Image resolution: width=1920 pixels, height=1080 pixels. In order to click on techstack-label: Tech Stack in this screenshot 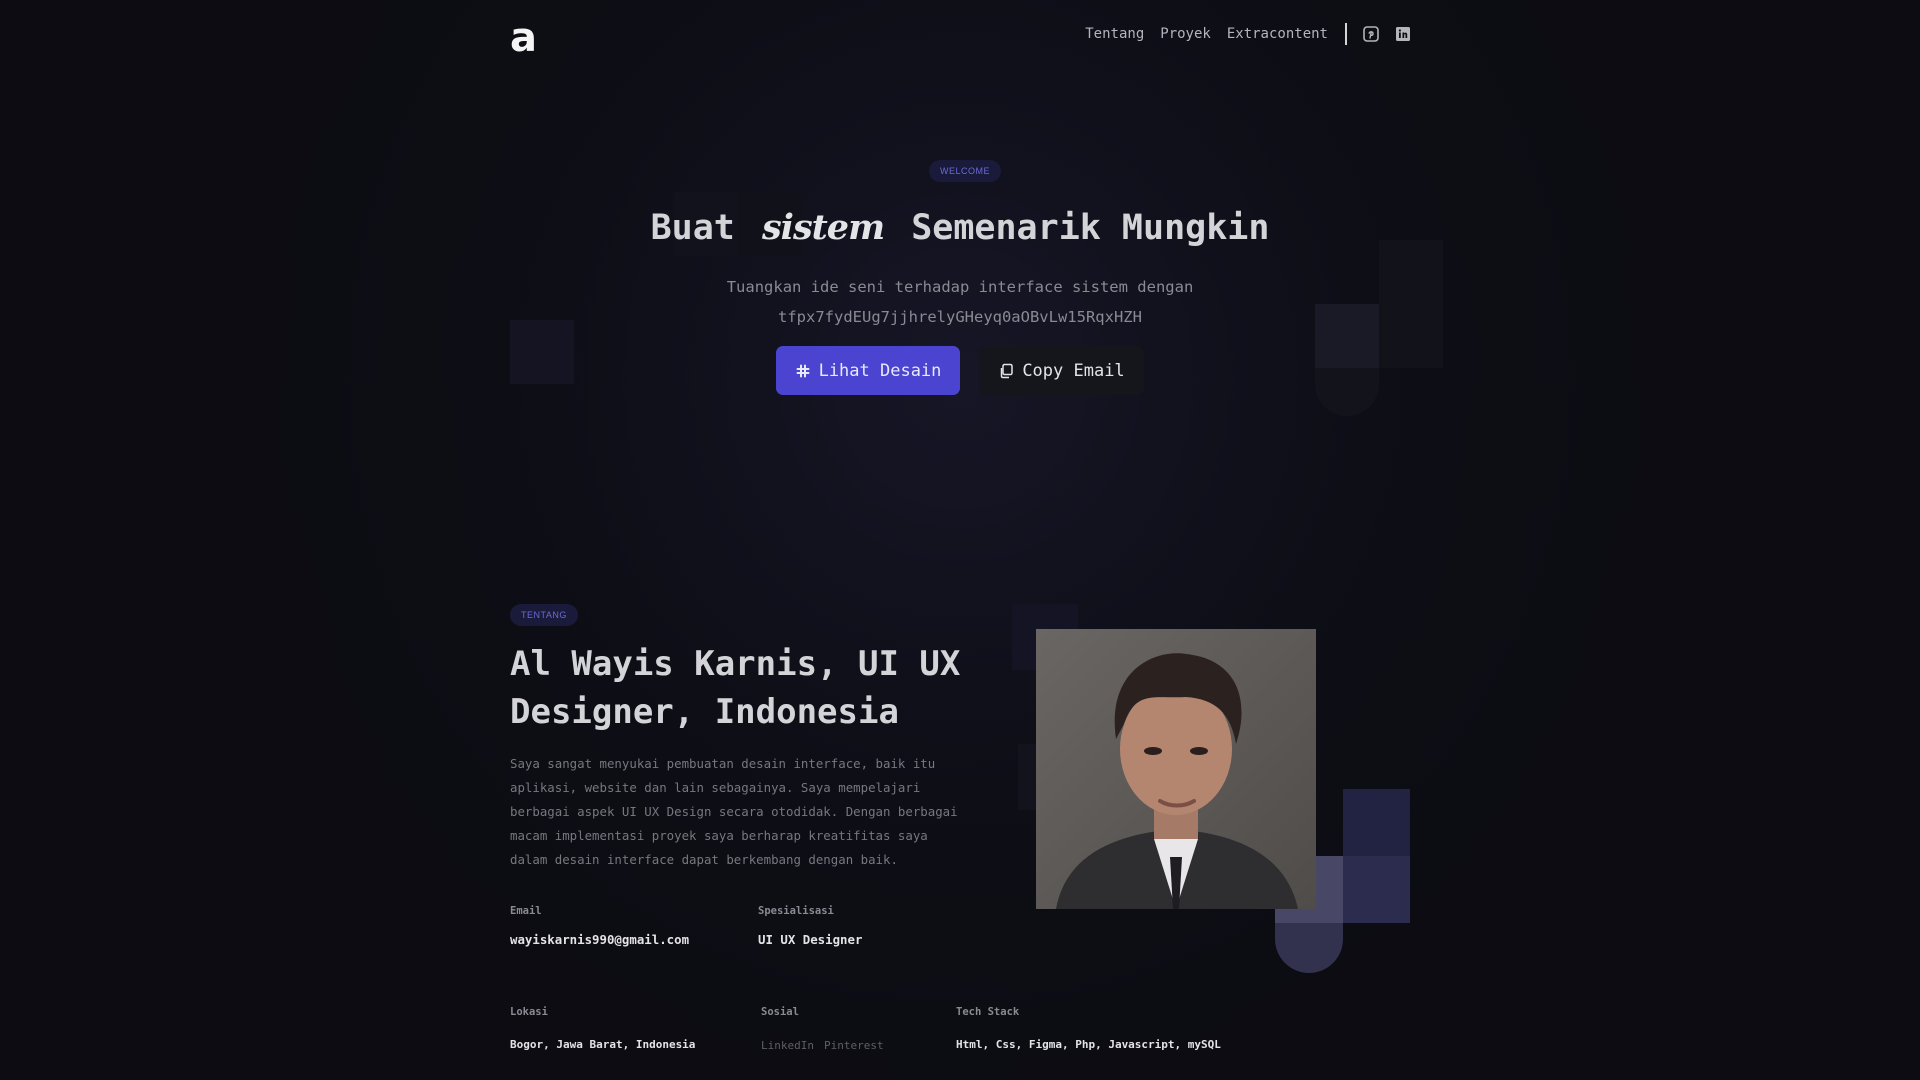, I will do `click(988, 1012)`.